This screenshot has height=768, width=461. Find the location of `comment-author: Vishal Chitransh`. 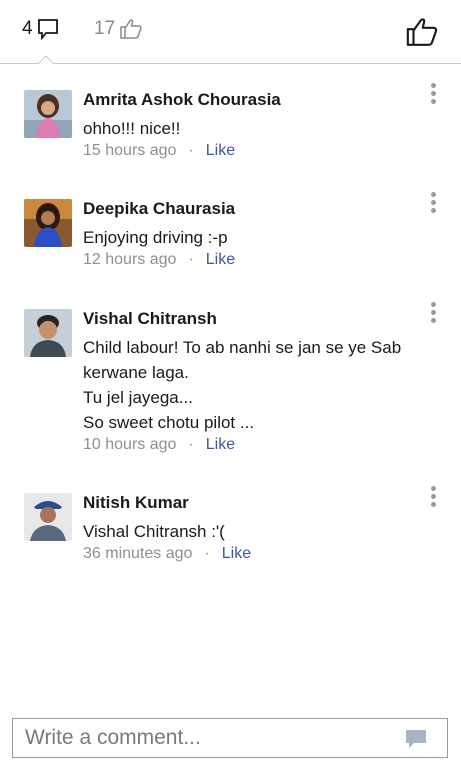

comment-author: Vishal Chitransh is located at coordinates (150, 319).